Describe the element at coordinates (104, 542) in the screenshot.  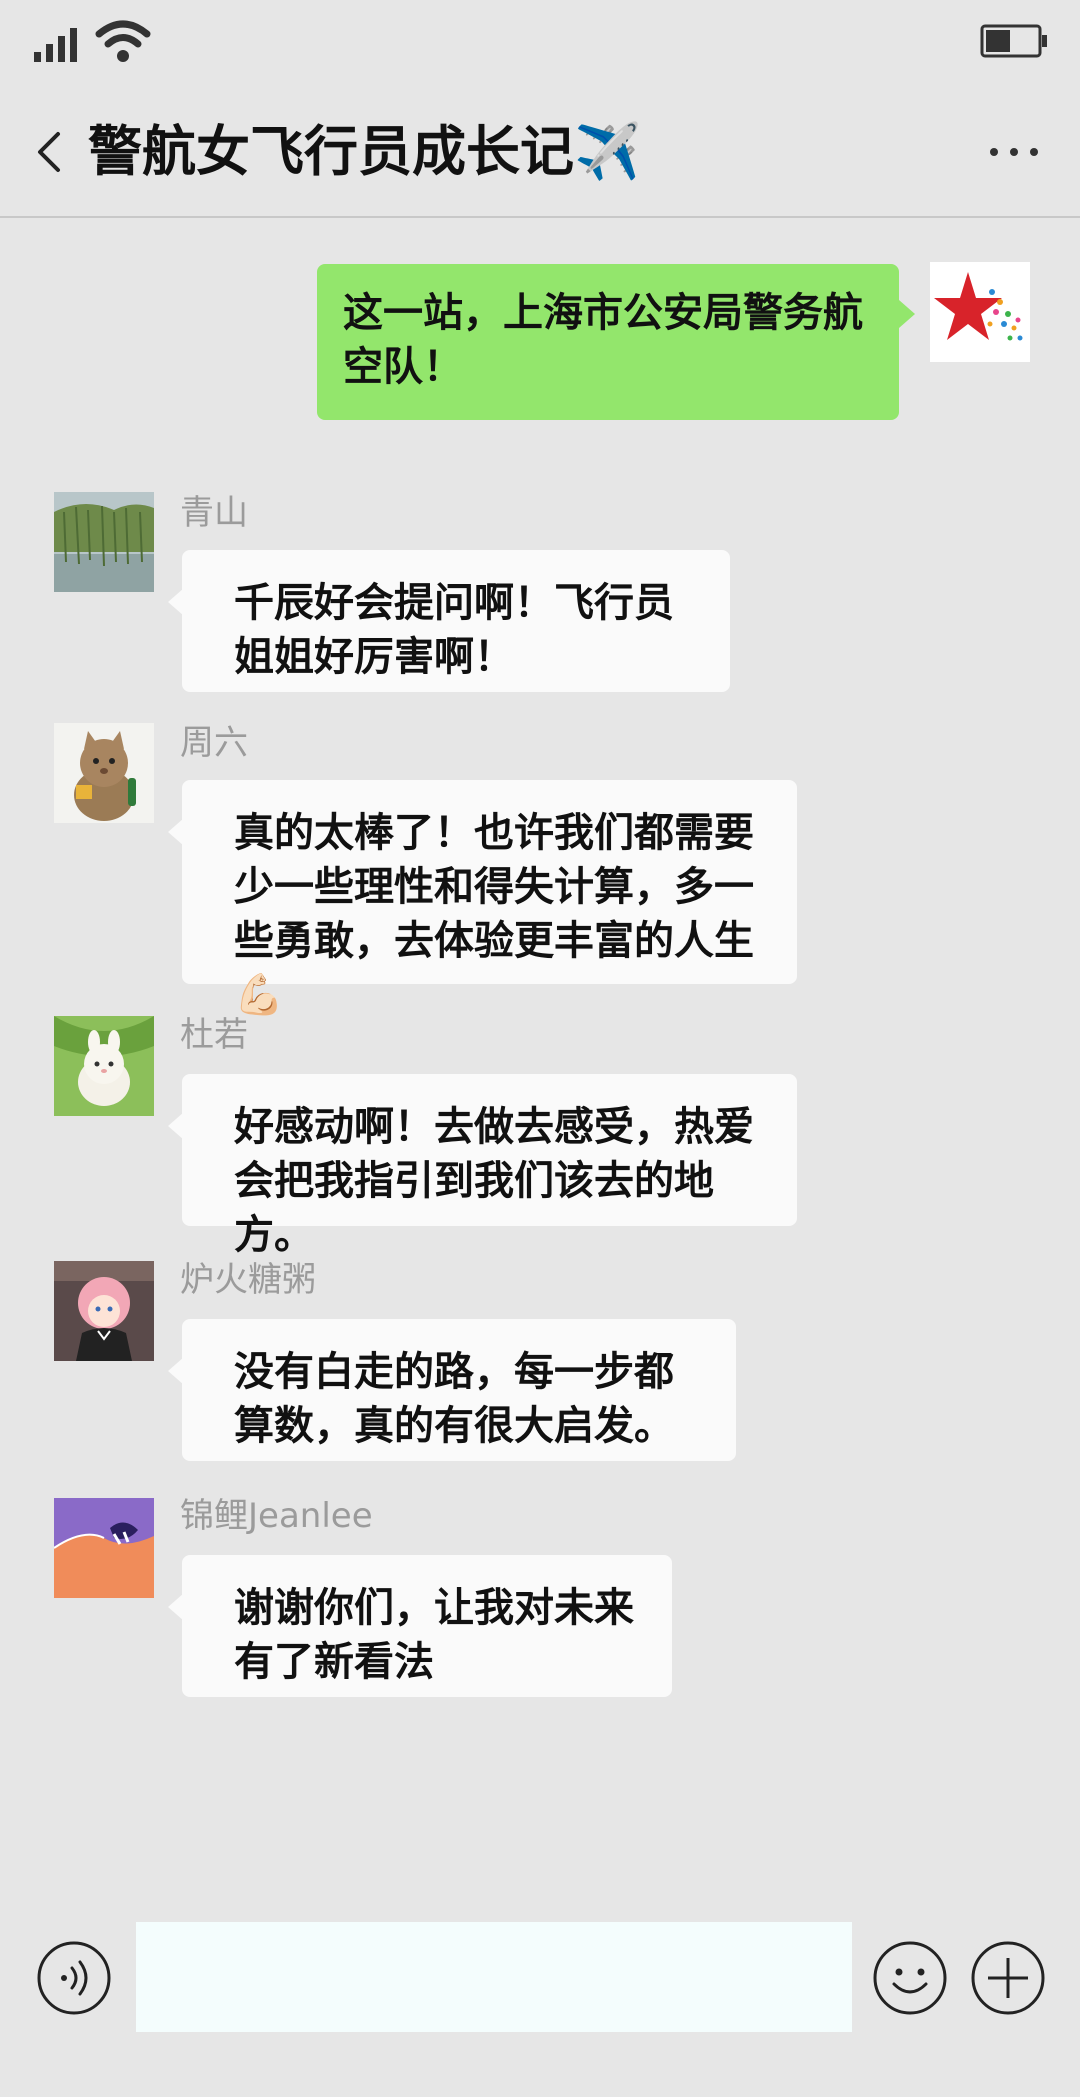
I see `willow-lake-avatar-icon` at that location.